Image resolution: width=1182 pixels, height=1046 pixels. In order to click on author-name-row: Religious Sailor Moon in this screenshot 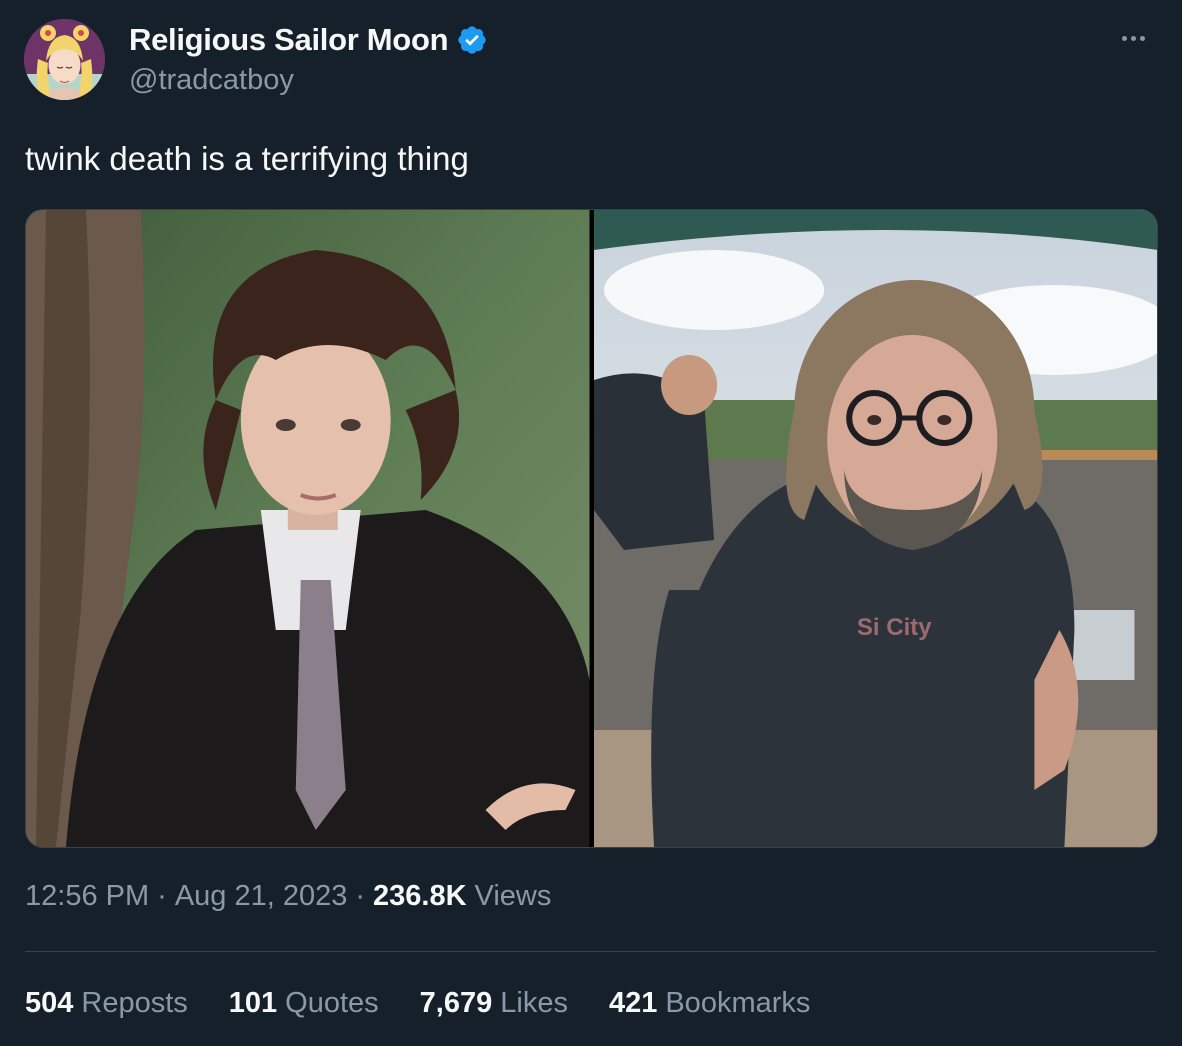, I will do `click(308, 40)`.